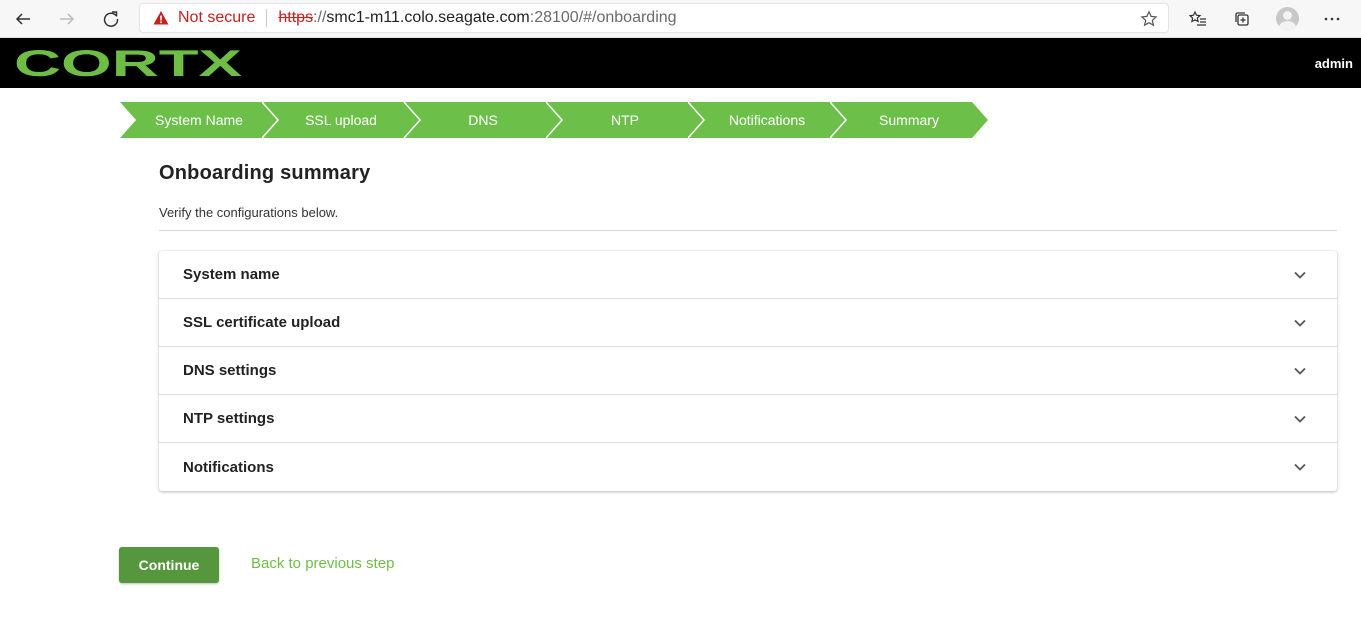 The height and width of the screenshot is (629, 1361). What do you see at coordinates (23, 19) in the screenshot?
I see `back-arrow-icon` at bounding box center [23, 19].